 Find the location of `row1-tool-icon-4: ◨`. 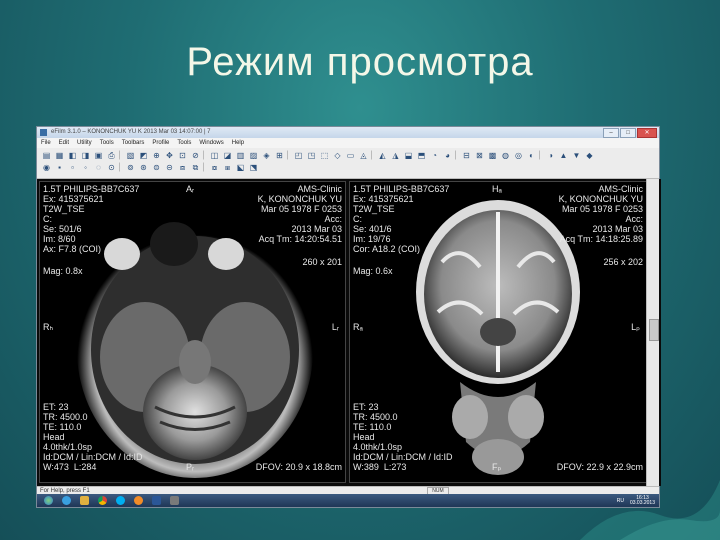

row1-tool-icon-4: ◨ is located at coordinates (85, 155).